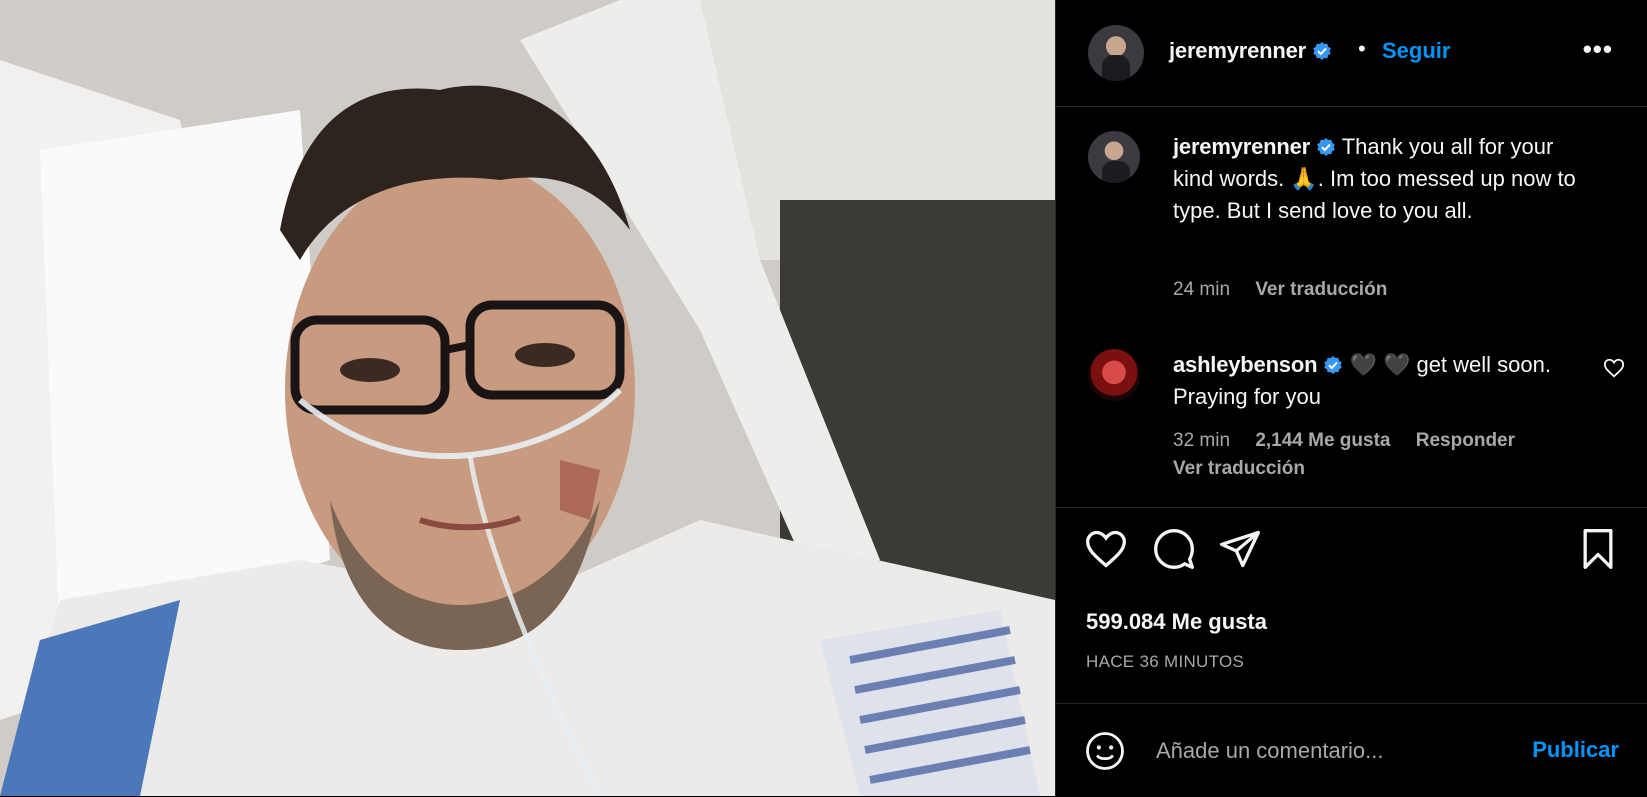 The height and width of the screenshot is (797, 1647). I want to click on comment-username: jeremyrenner, so click(1254, 146).